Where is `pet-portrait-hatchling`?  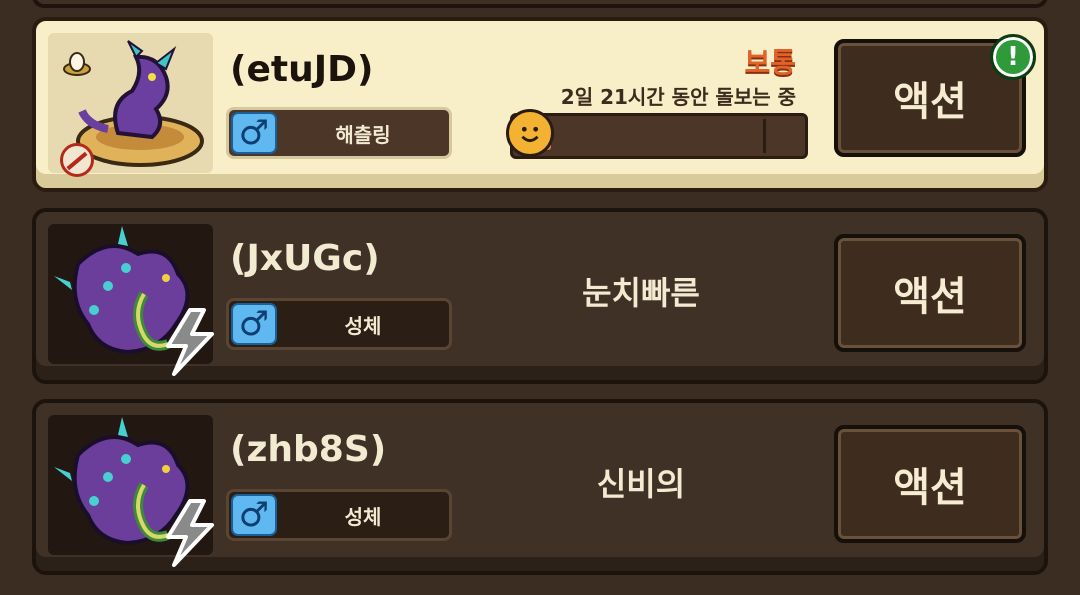 pet-portrait-hatchling is located at coordinates (130, 105).